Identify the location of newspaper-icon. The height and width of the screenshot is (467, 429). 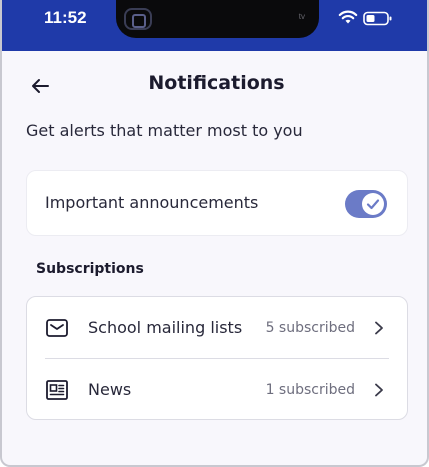
(57, 390).